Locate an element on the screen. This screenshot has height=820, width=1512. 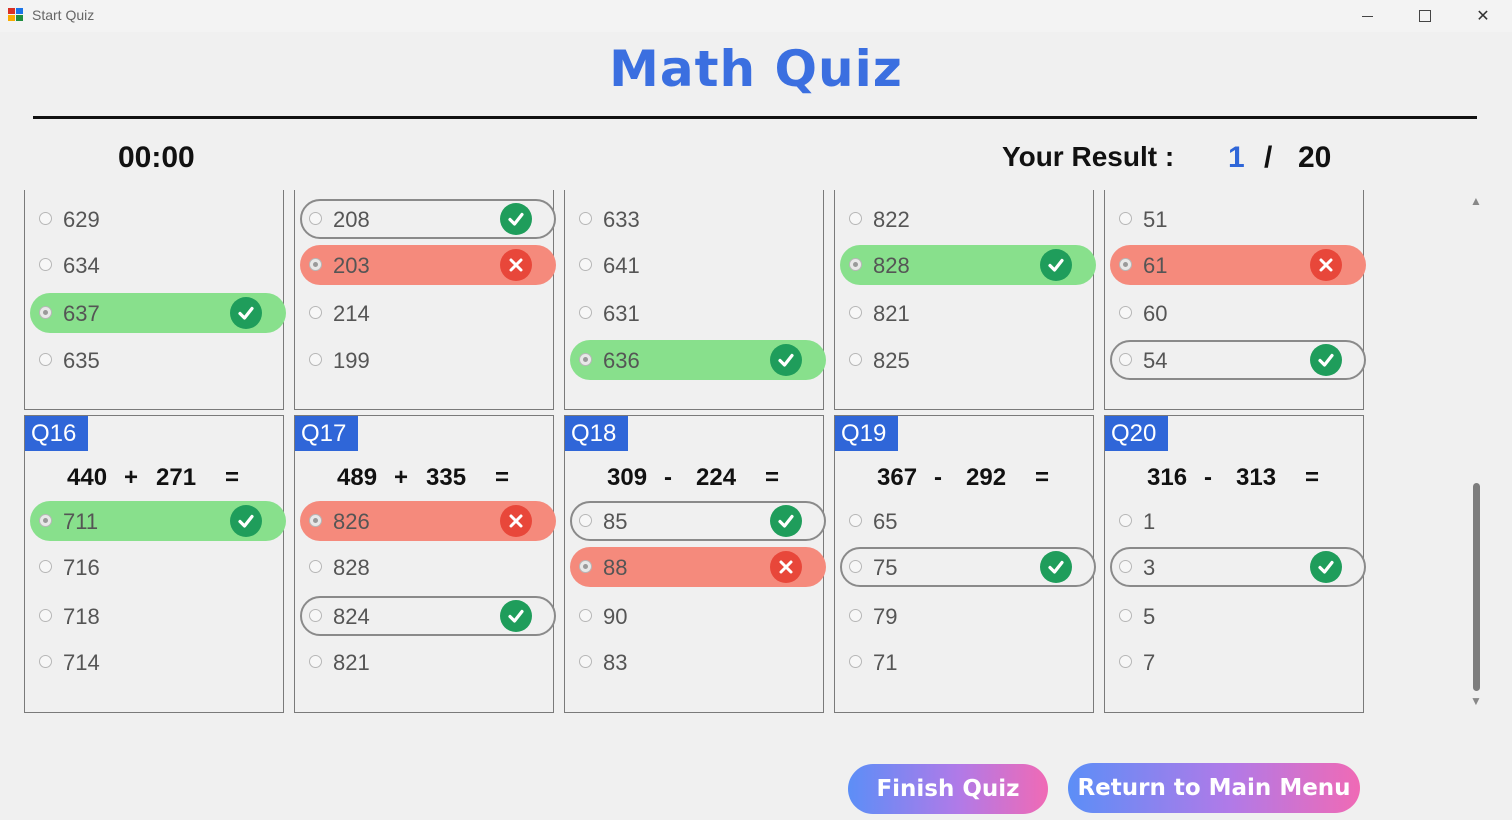
answer-option: 51 is located at coordinates (1238, 219).